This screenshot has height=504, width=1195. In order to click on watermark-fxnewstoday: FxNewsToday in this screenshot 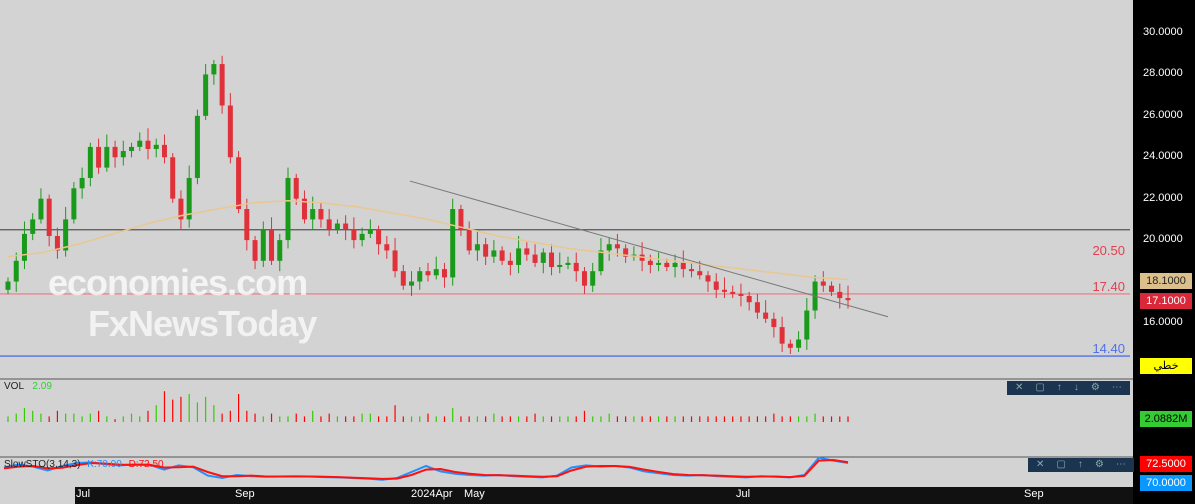, I will do `click(202, 323)`.